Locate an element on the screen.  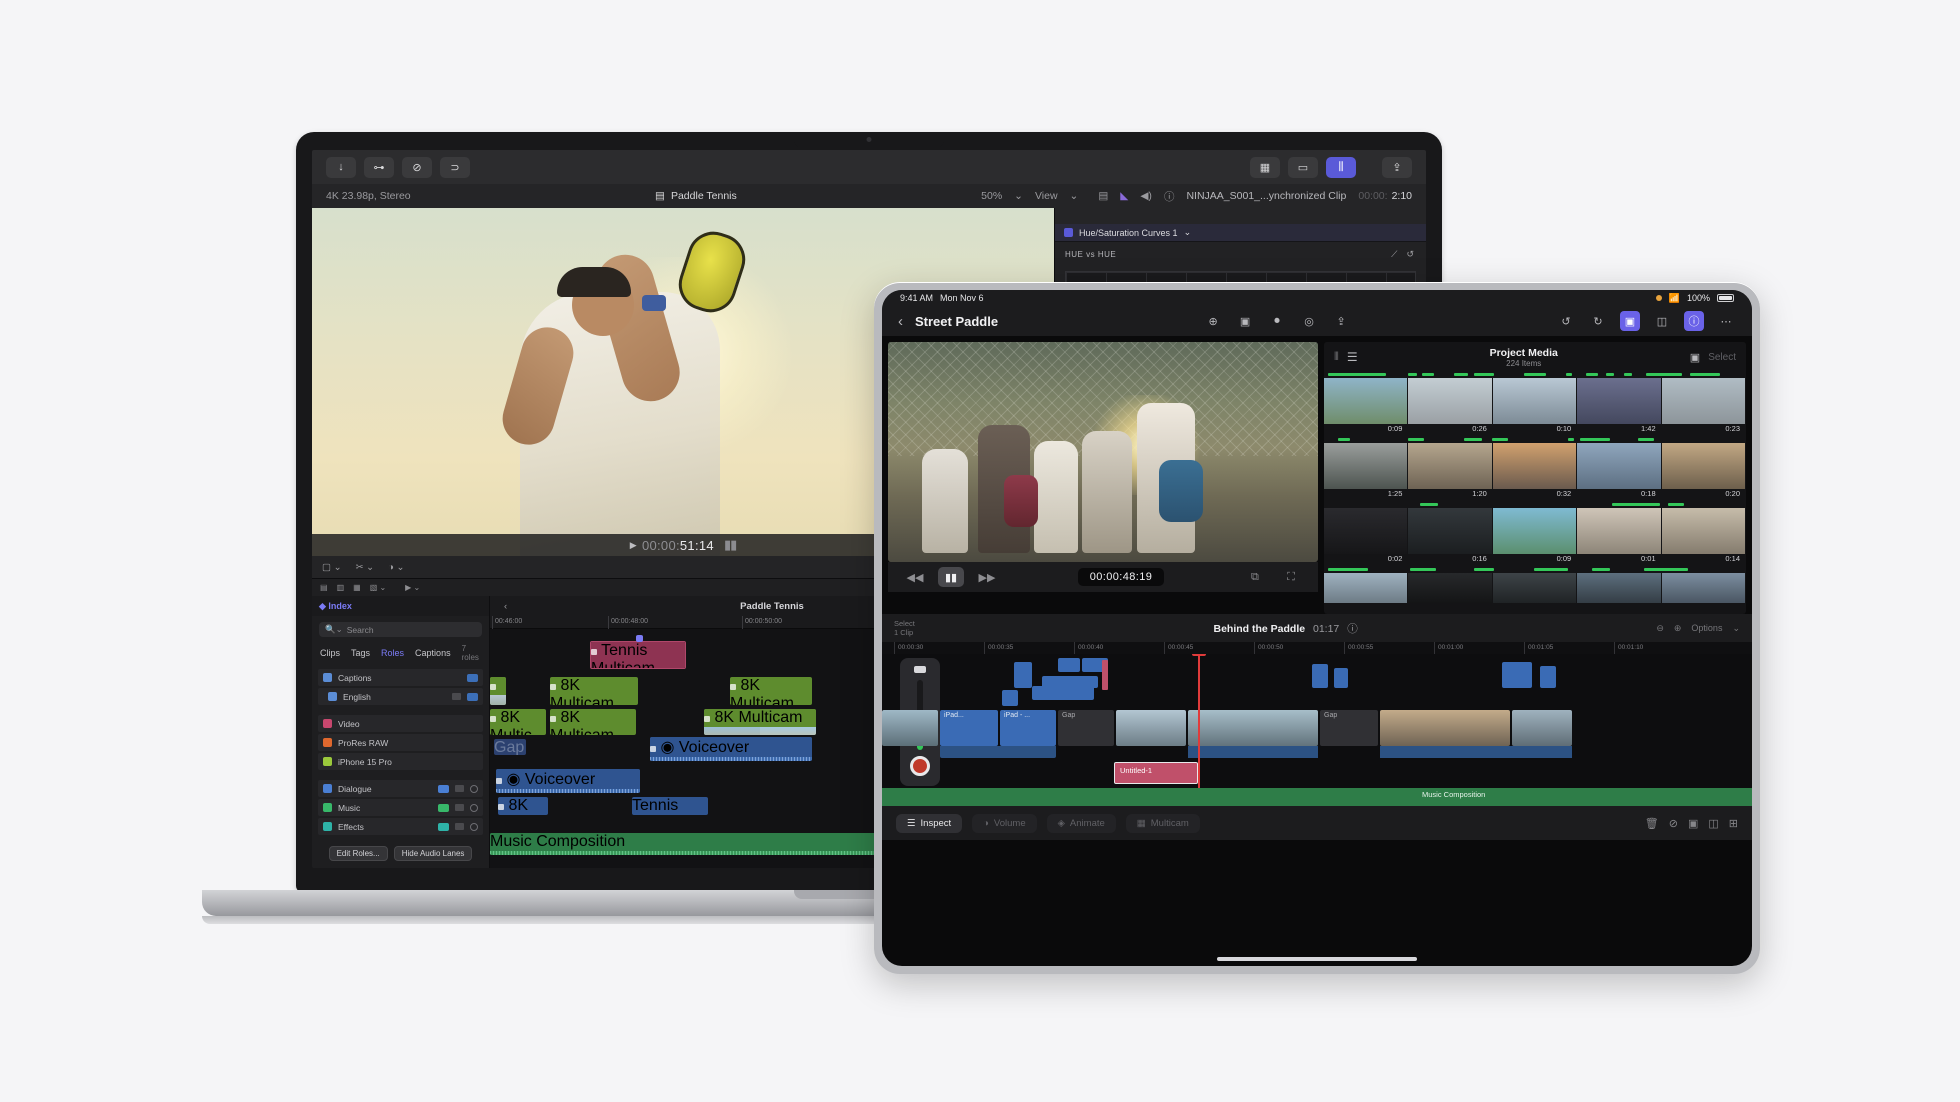
meter-handle is located at coordinates (920, 669).